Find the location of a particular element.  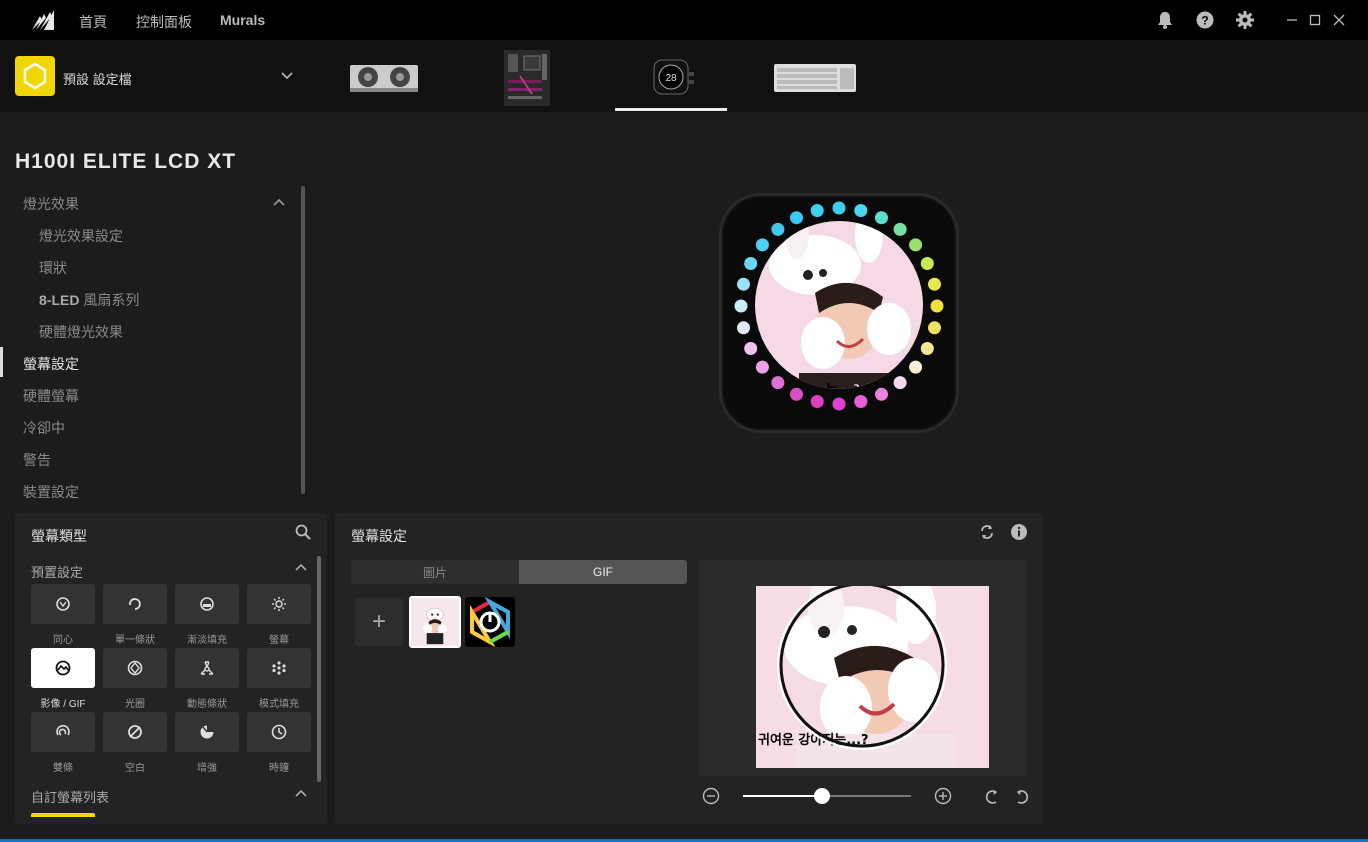

screen-type-scrollbar is located at coordinates (319, 669).